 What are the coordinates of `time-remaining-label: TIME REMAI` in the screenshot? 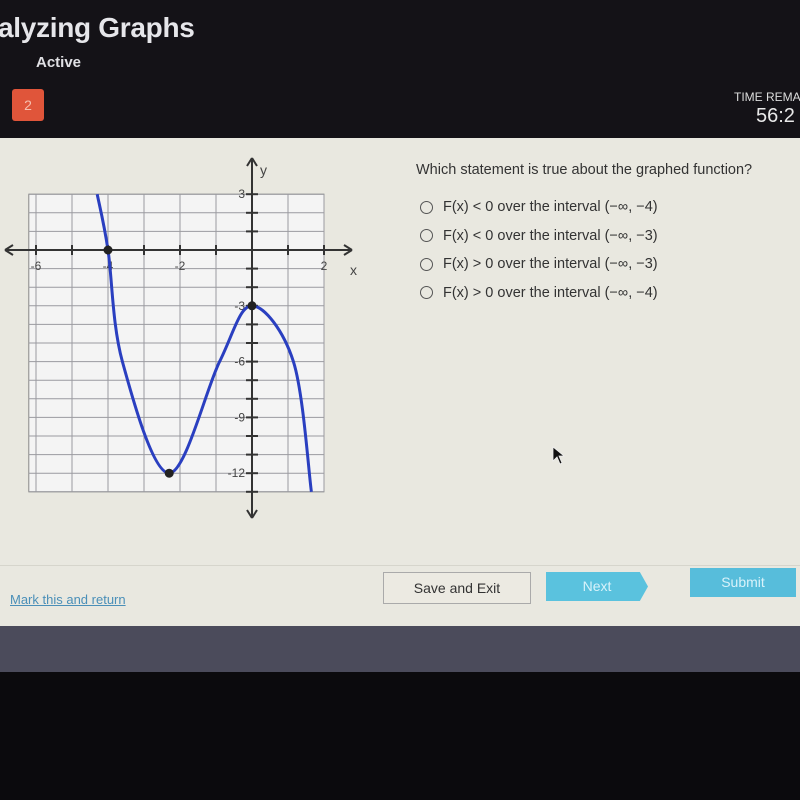 It's located at (767, 97).